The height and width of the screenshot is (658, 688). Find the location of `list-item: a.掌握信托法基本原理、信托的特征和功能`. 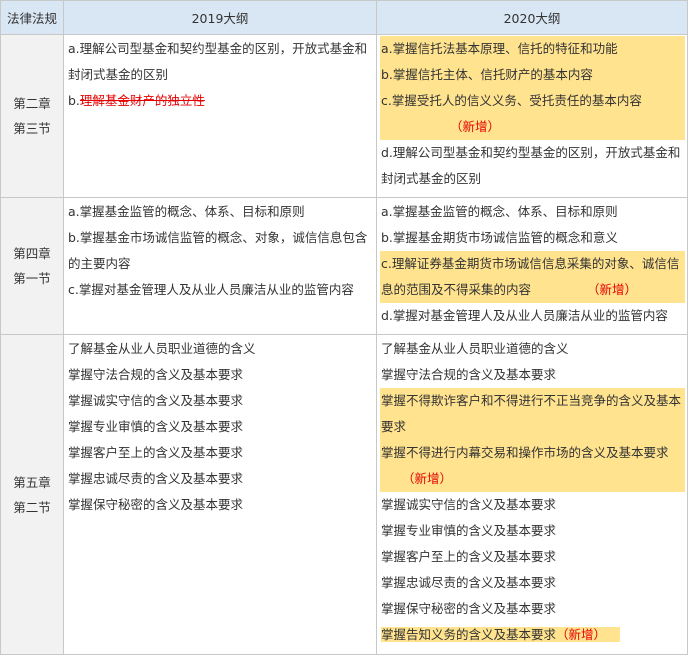

list-item: a.掌握信托法基本原理、信托的特征和功能 is located at coordinates (499, 48).